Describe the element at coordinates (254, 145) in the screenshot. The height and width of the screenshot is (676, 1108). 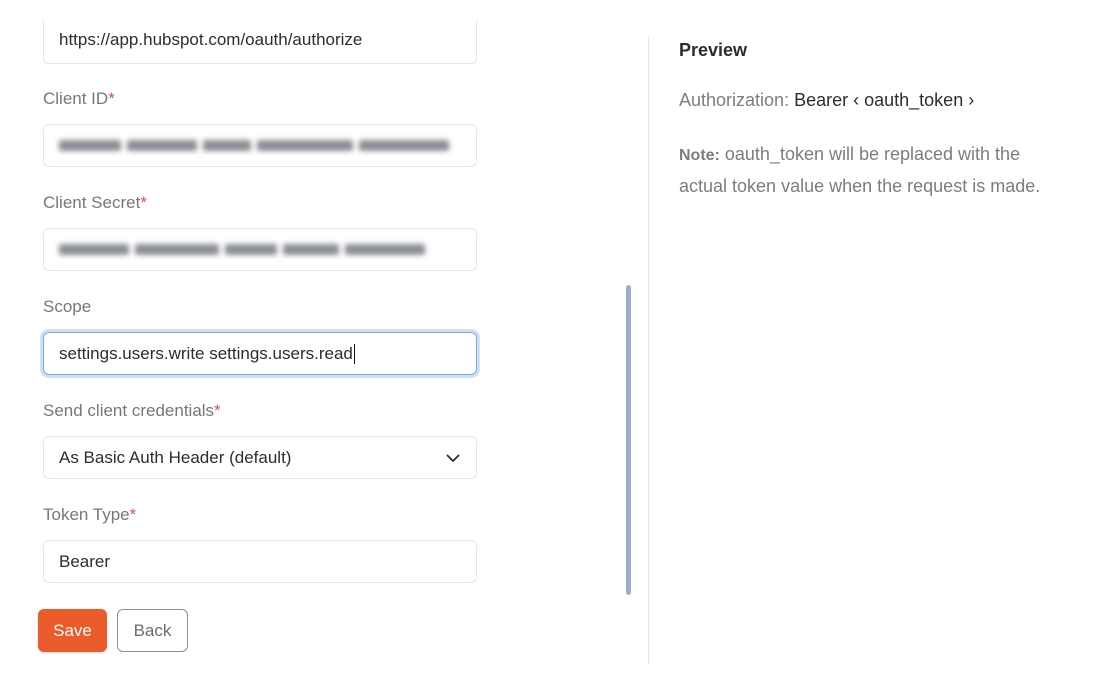
I see `client-id-masked-value` at that location.